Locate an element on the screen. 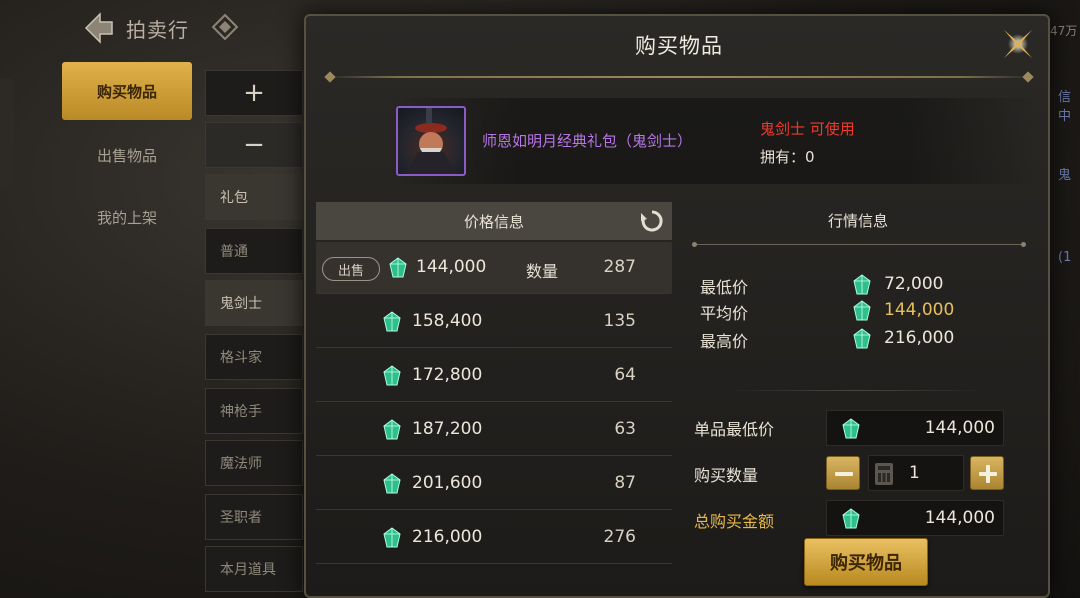 Image resolution: width=1080 pixels, height=598 pixels. price-info-header: 价格信息 is located at coordinates (494, 221).